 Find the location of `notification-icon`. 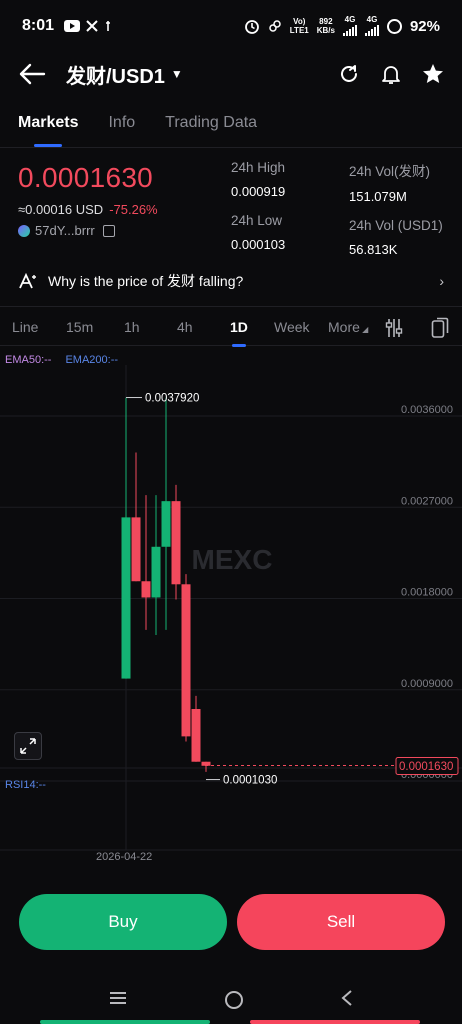

notification-icon is located at coordinates (108, 26).